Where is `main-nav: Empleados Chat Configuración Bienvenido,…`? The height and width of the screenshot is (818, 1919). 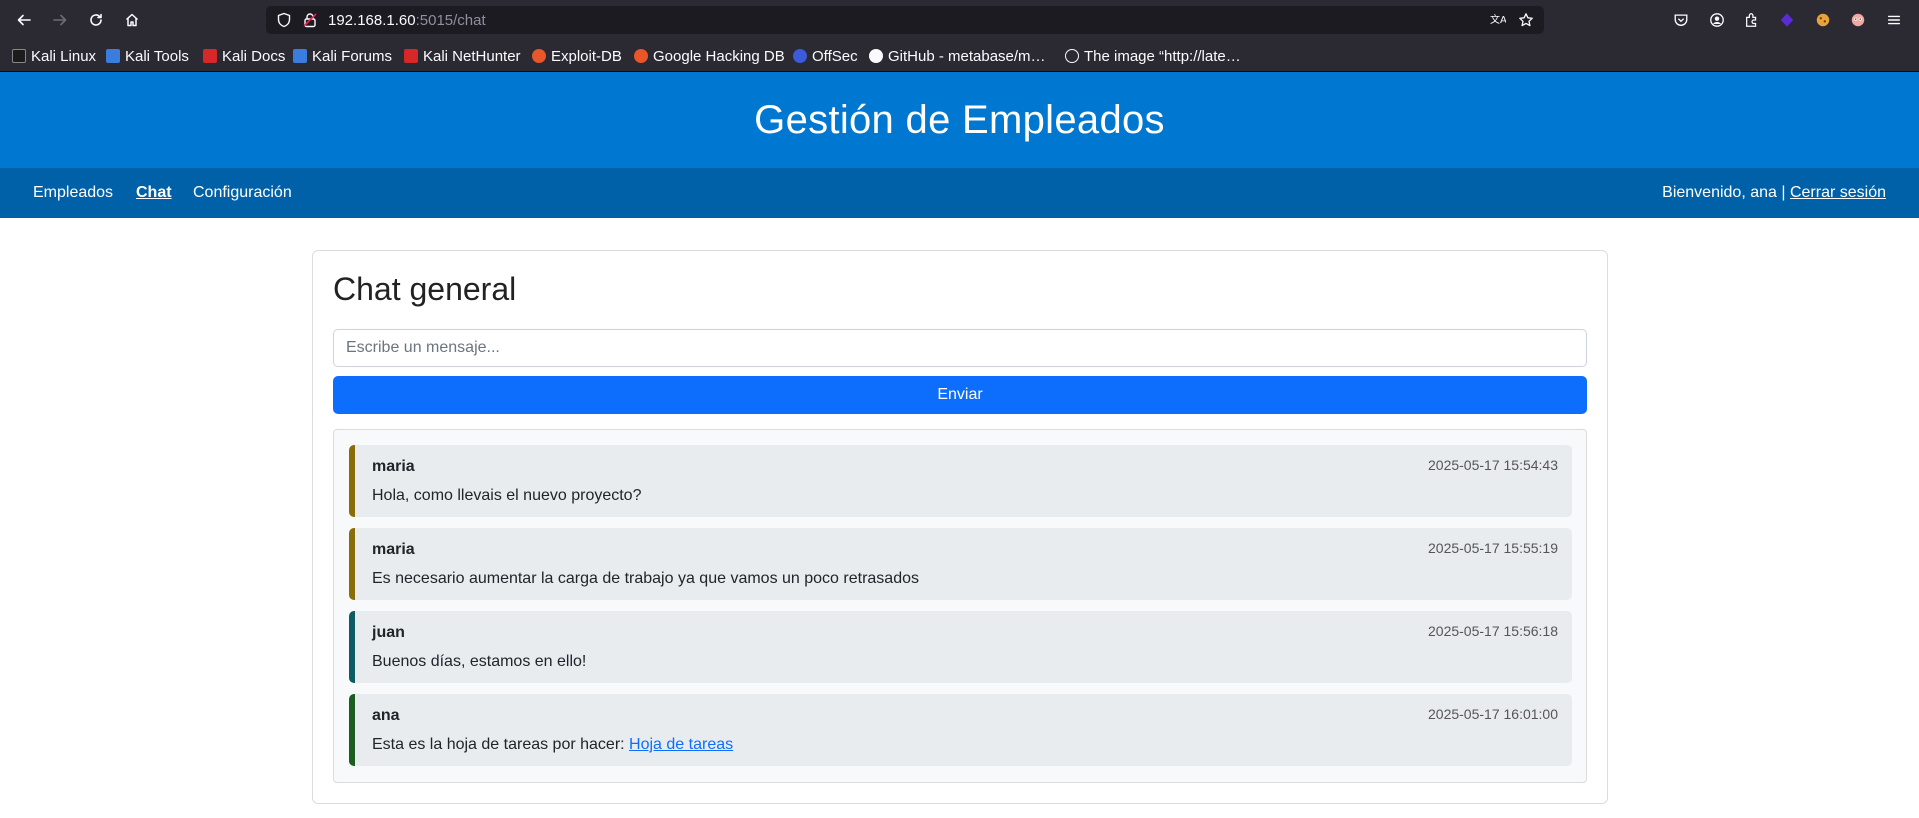 main-nav: Empleados Chat Configuración Bienvenido,… is located at coordinates (959, 193).